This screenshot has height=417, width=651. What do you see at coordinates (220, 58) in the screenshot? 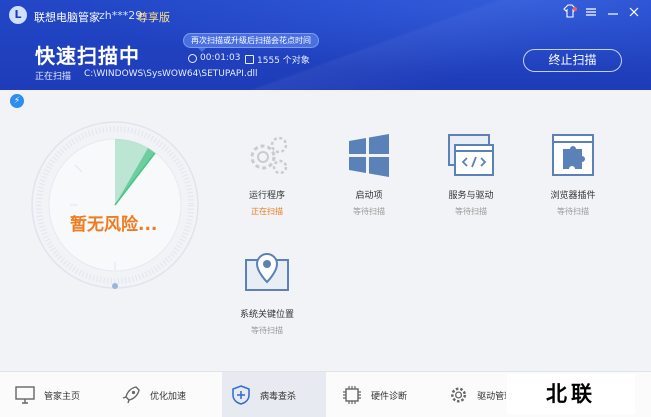
I see `elapsed-time-value: 00:01:03` at bounding box center [220, 58].